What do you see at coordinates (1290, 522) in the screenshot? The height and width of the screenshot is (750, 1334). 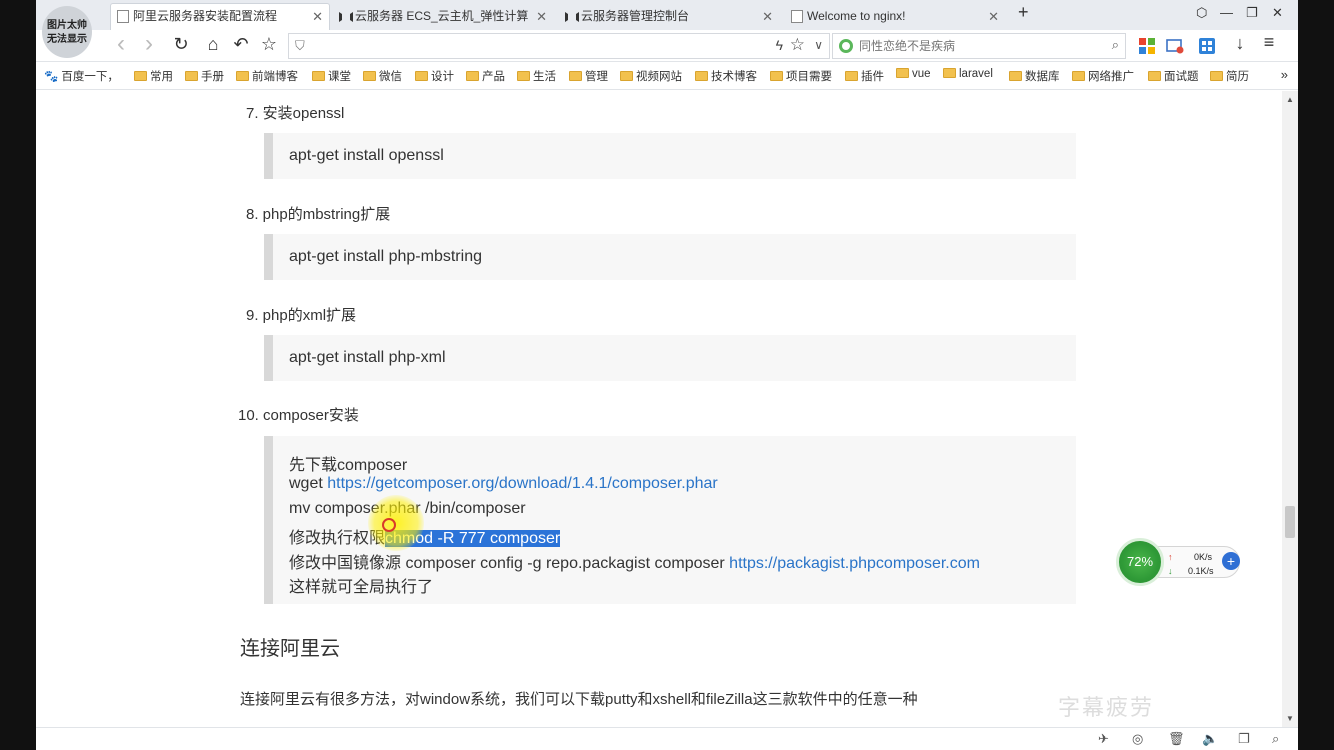 I see `scrollbar-thumb` at bounding box center [1290, 522].